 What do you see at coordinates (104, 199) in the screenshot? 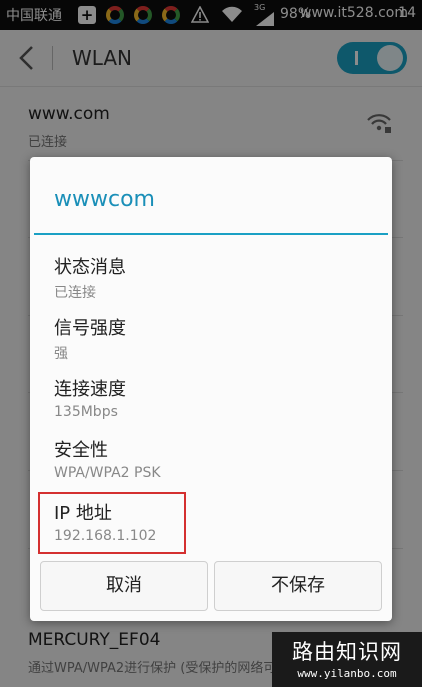
I see `dialog-title: wwwcom` at bounding box center [104, 199].